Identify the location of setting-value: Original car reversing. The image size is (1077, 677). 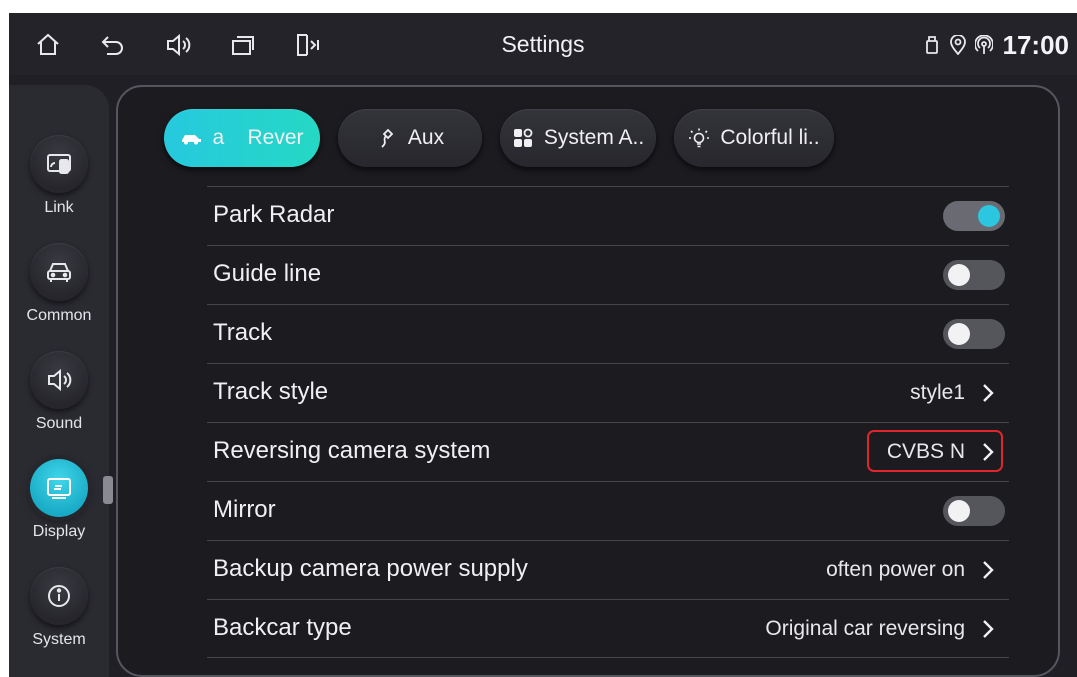
(865, 628).